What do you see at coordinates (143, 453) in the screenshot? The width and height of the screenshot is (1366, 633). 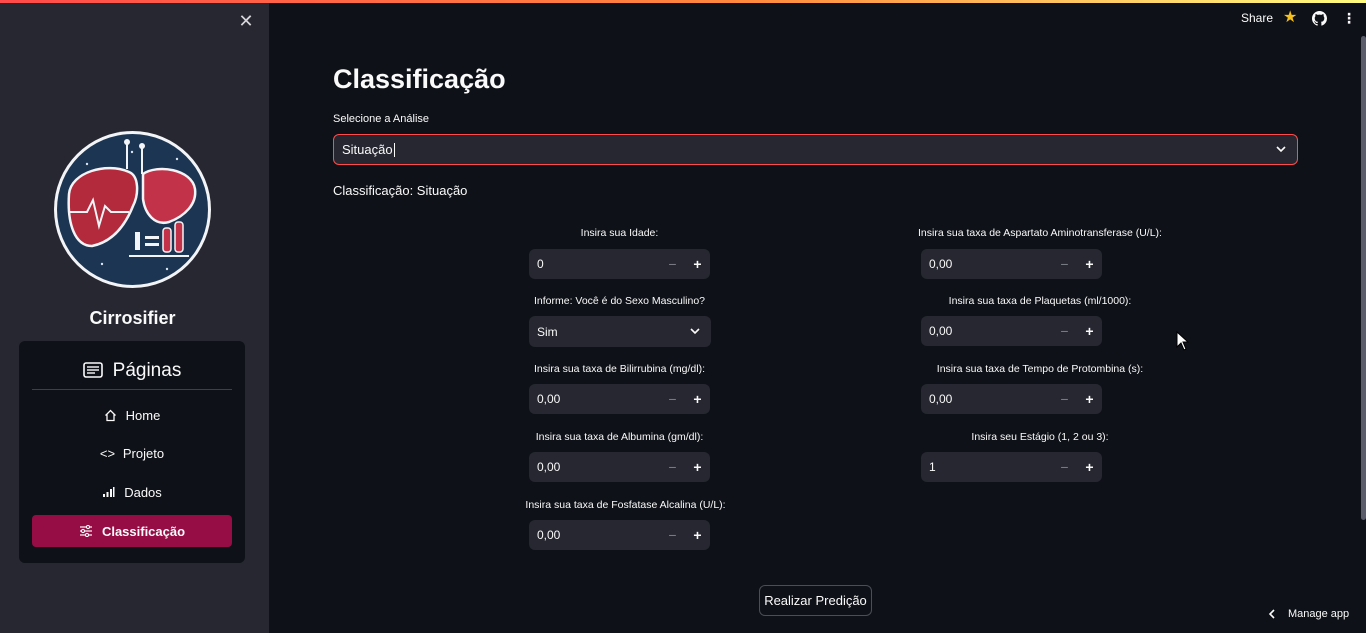 I see `nav-item-label: Projeto` at bounding box center [143, 453].